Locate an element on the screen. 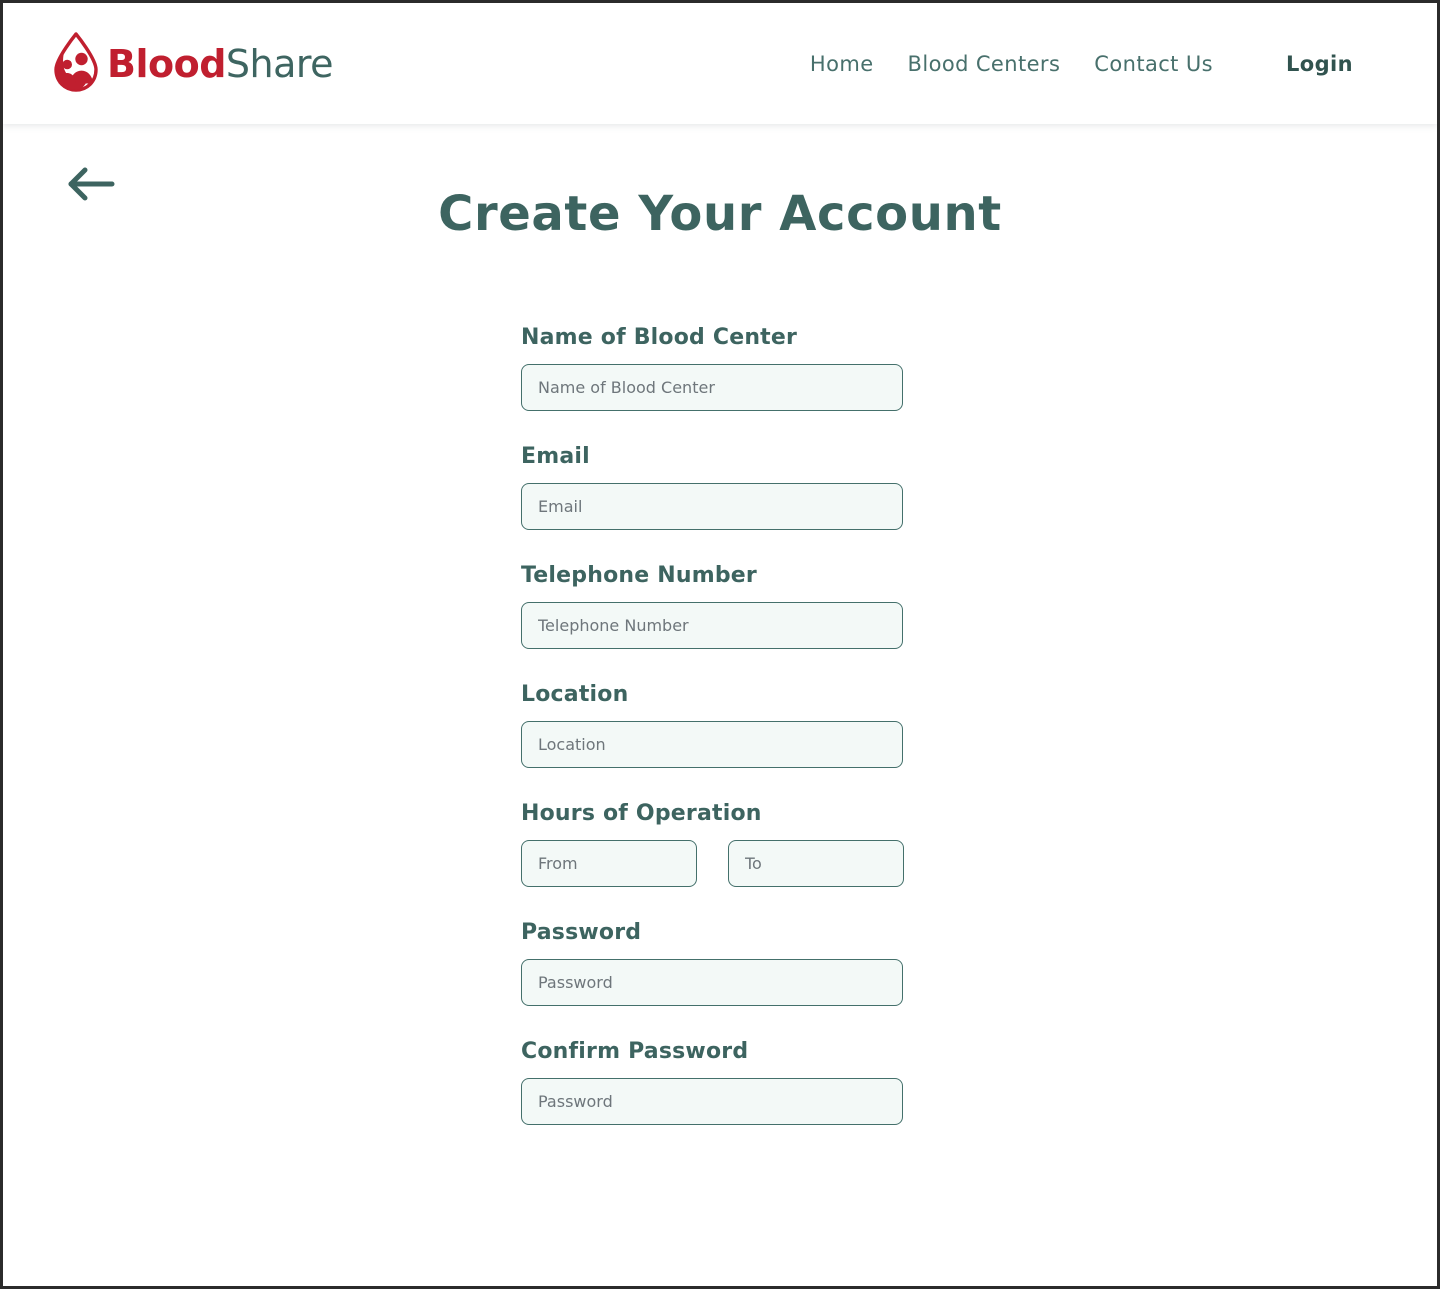 This screenshot has width=1440, height=1289. input-email is located at coordinates (712, 506).